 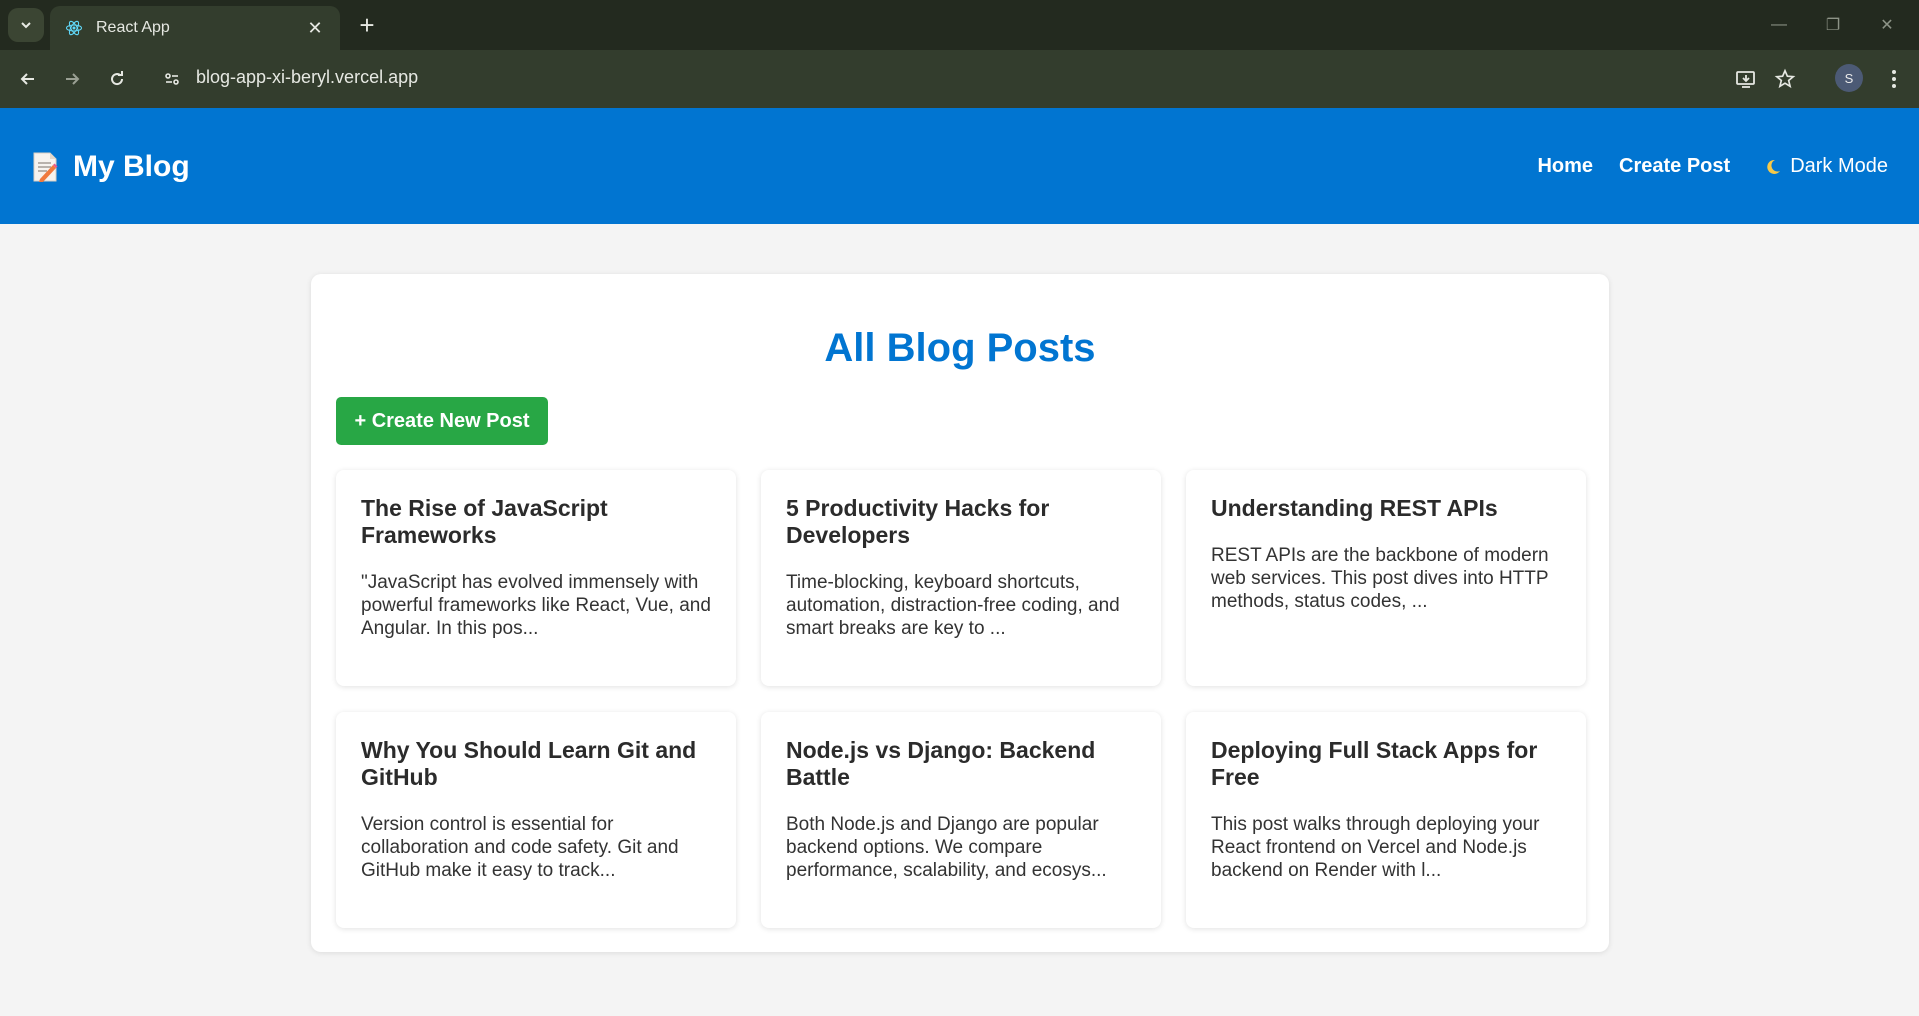 What do you see at coordinates (961, 522) in the screenshot?
I see `post-title: 5 Productivity Hacks for Developers` at bounding box center [961, 522].